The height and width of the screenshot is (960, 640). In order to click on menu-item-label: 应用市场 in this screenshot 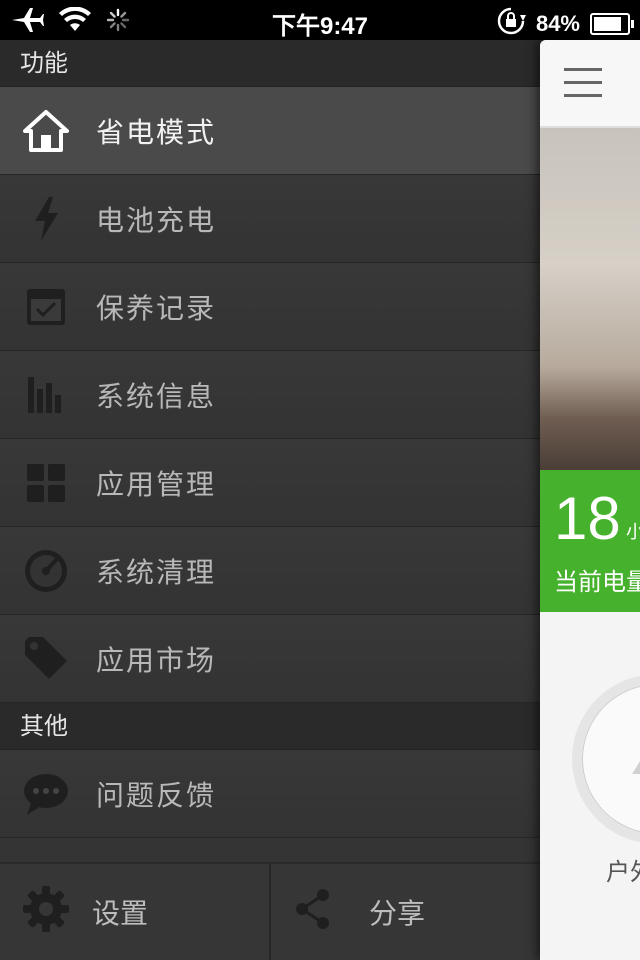, I will do `click(156, 660)`.